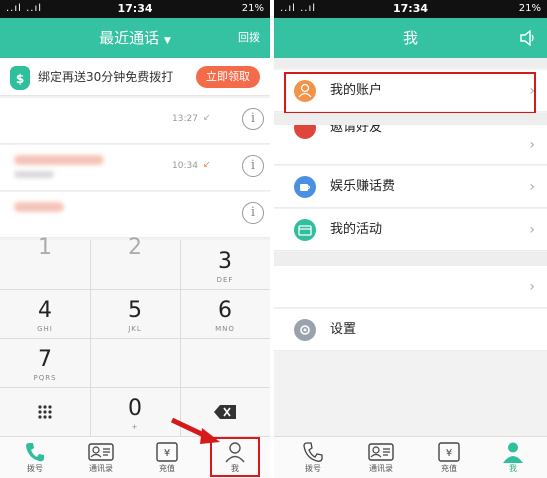  What do you see at coordinates (225, 310) in the screenshot?
I see `key-digit: 6` at bounding box center [225, 310].